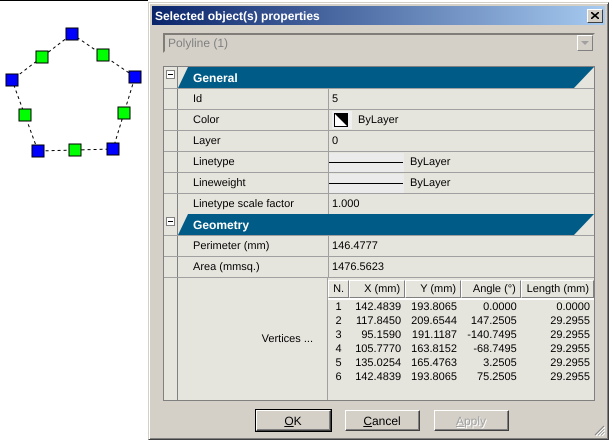  I want to click on property-name: Id, so click(197, 99).